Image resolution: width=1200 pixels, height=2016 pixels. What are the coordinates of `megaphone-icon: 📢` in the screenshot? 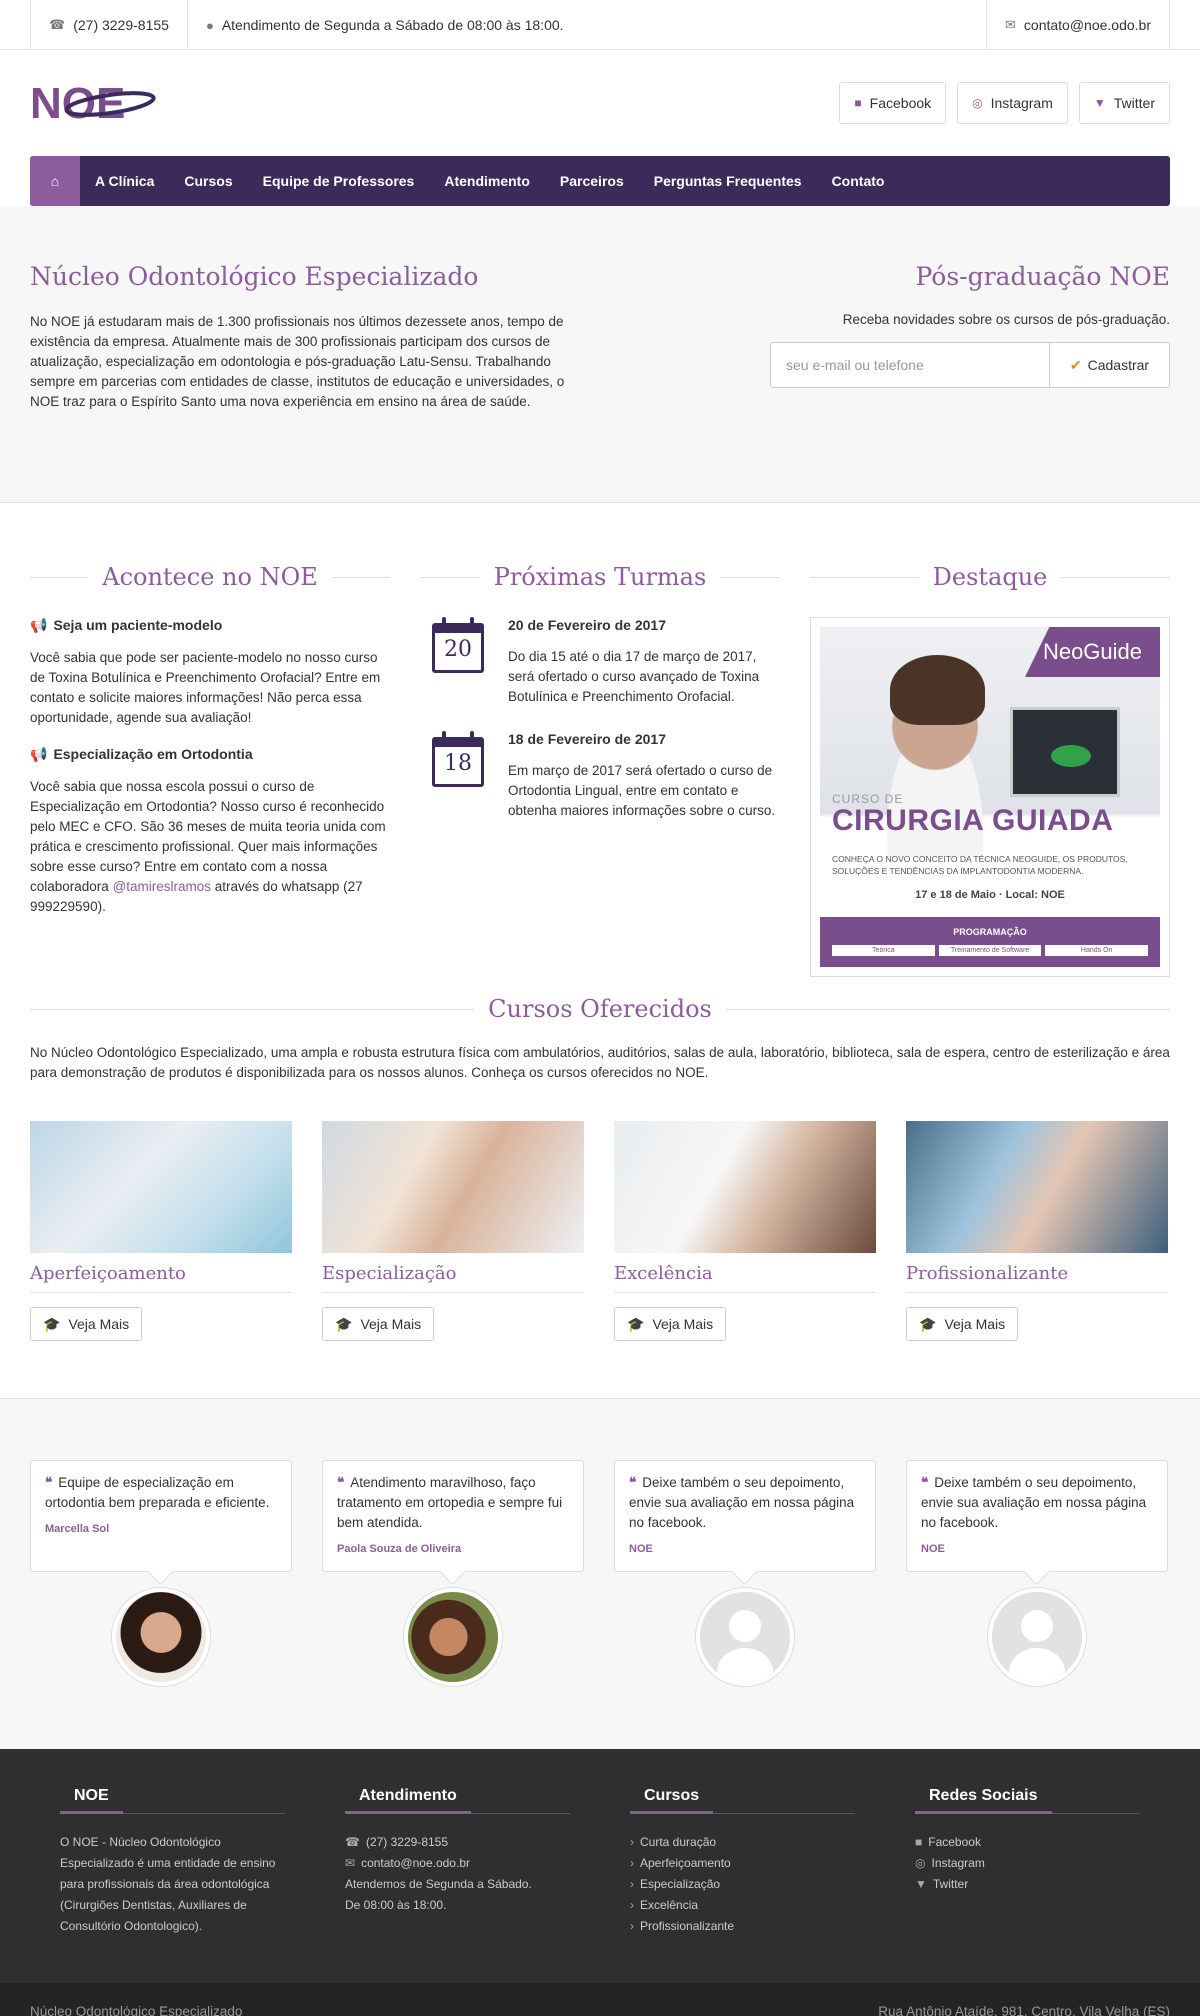 It's located at (39, 625).